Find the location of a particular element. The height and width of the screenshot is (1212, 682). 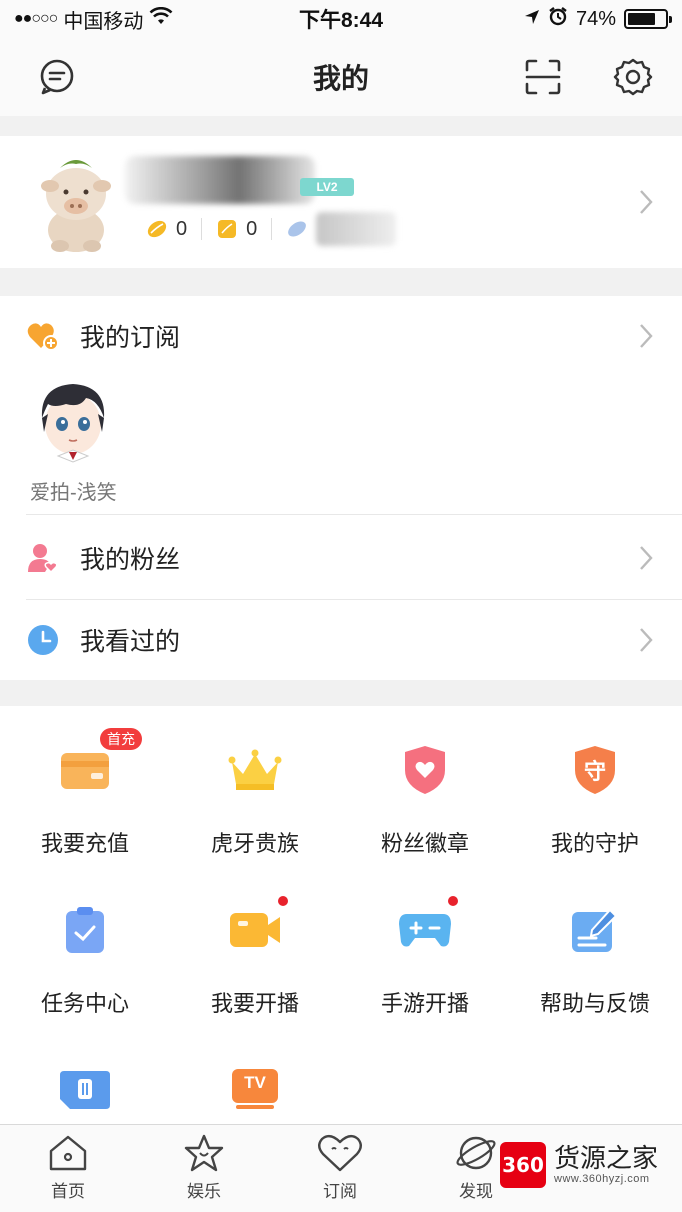

id-item is located at coordinates (348, 229).